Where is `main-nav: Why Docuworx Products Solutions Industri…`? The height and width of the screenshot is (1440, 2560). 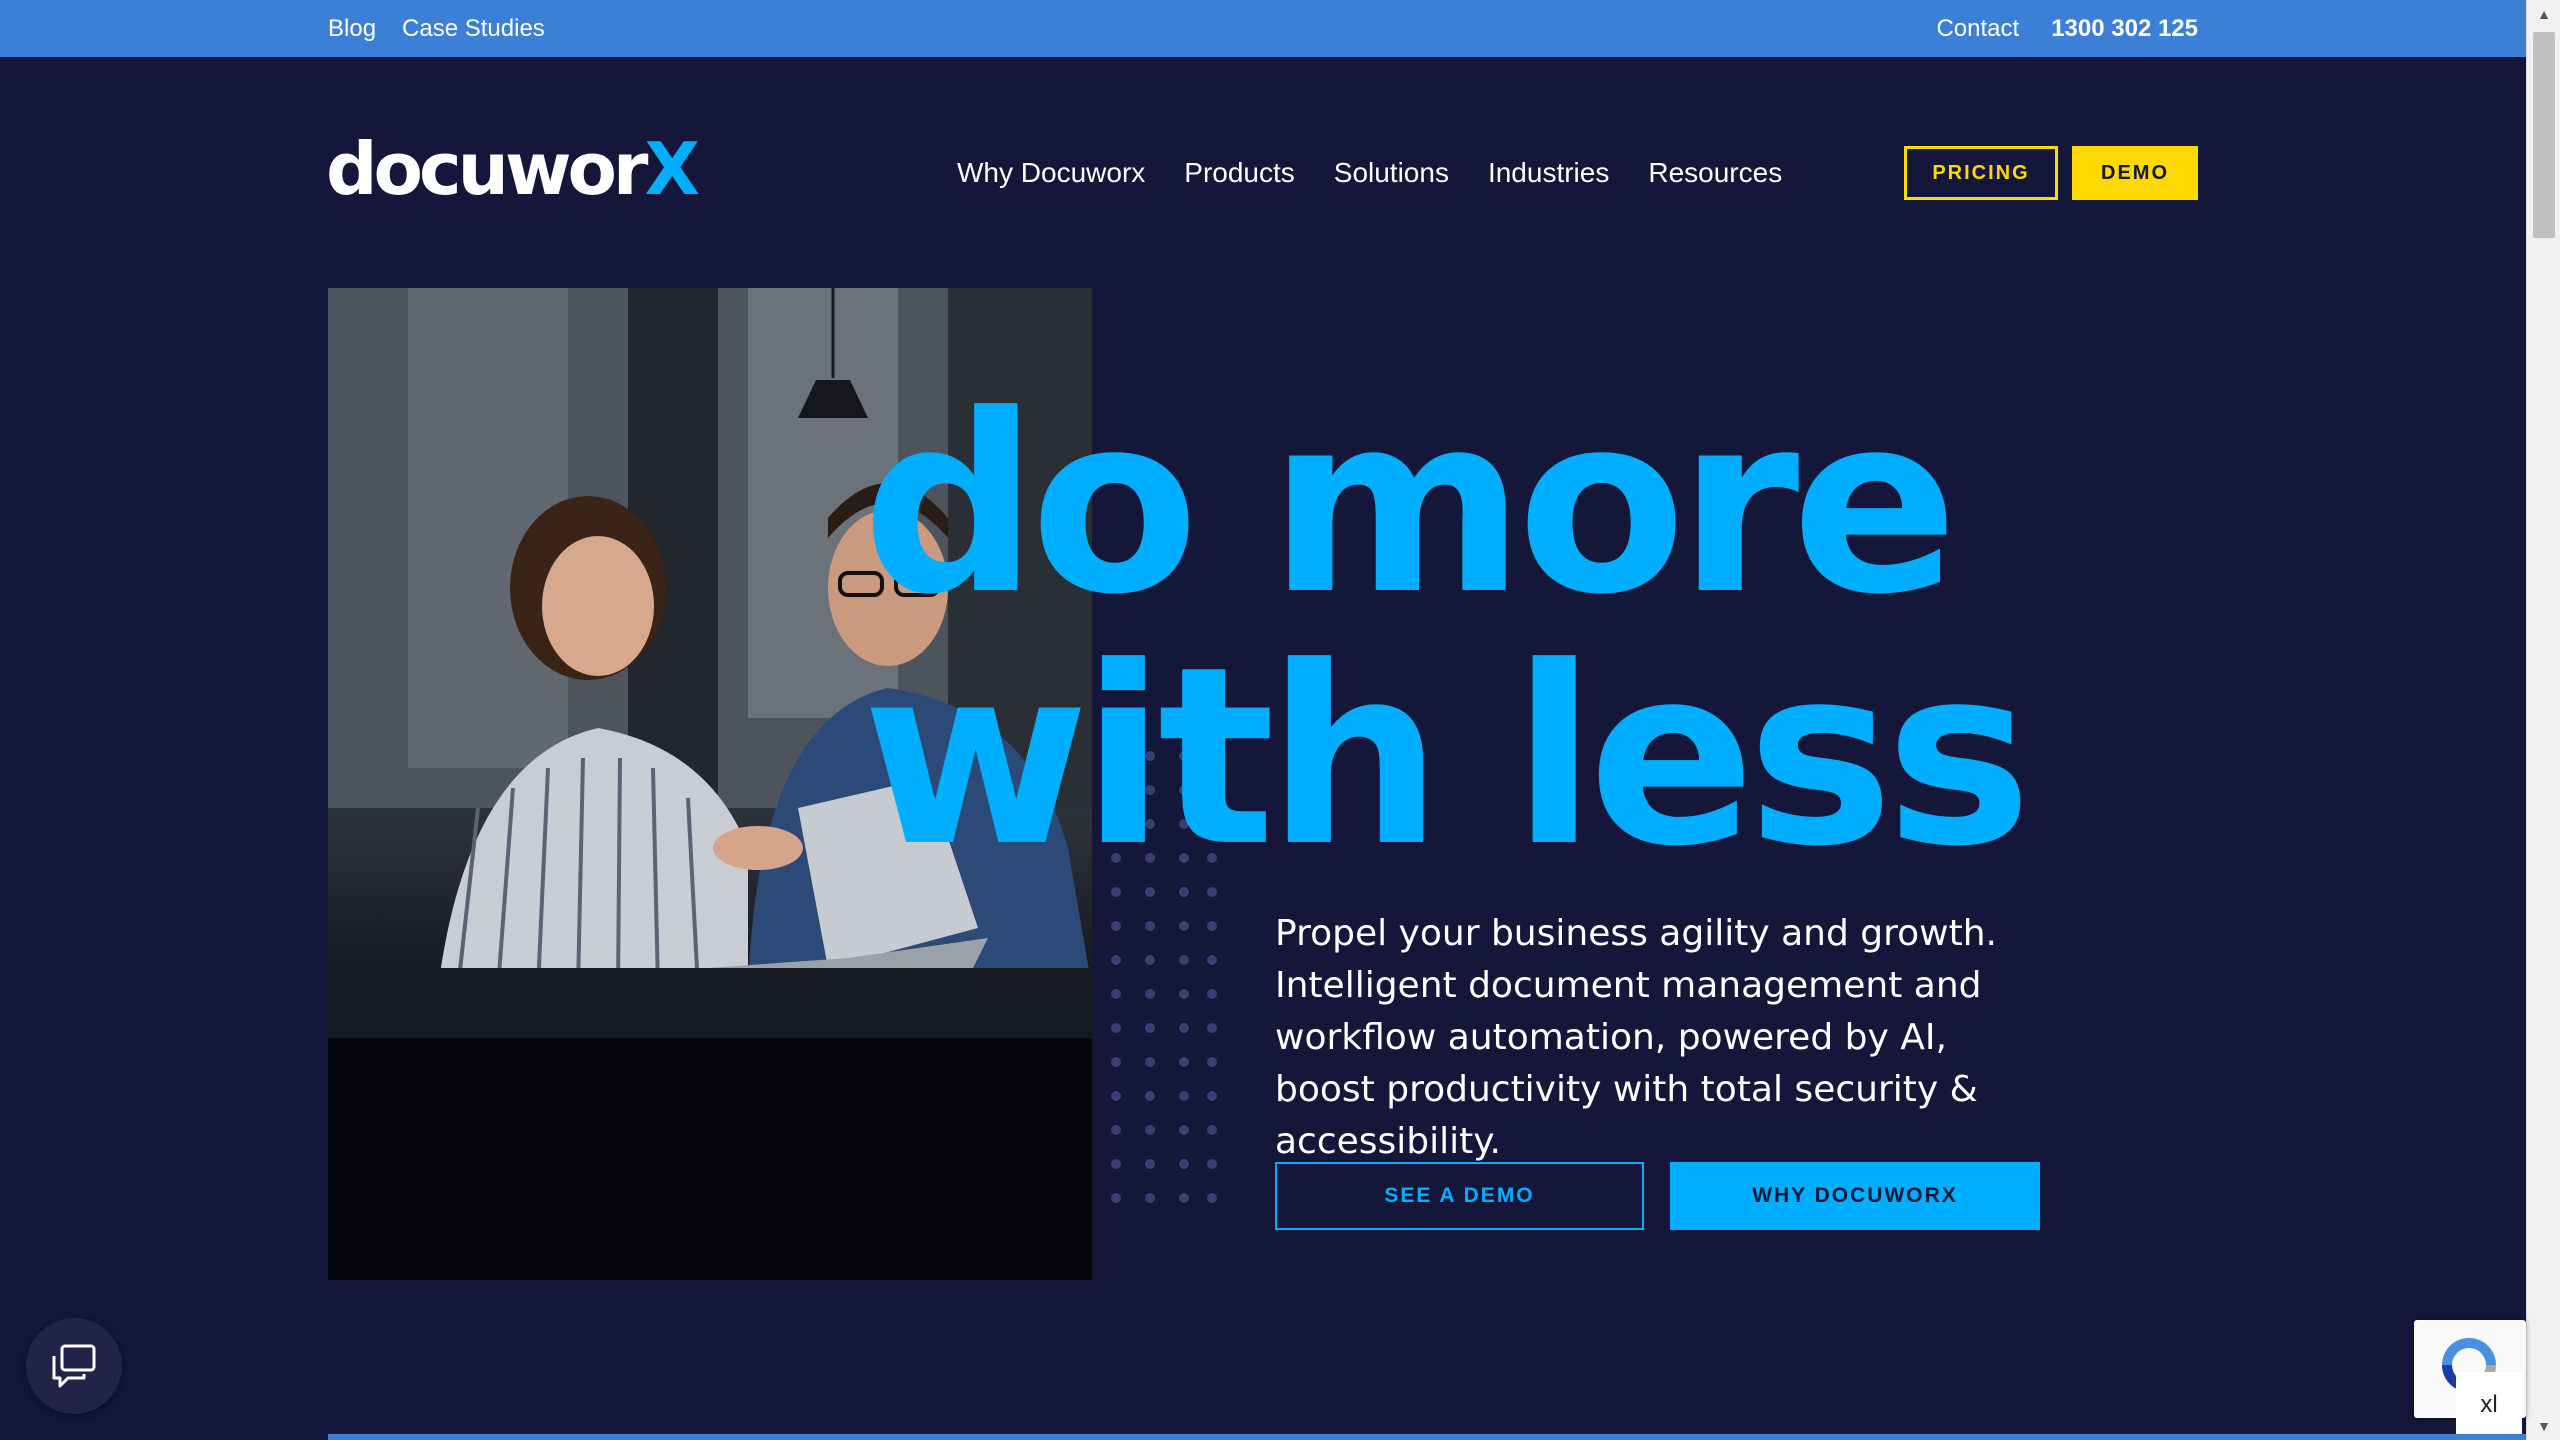
main-nav: Why Docuworx Products Solutions Industri… is located at coordinates (1369, 173).